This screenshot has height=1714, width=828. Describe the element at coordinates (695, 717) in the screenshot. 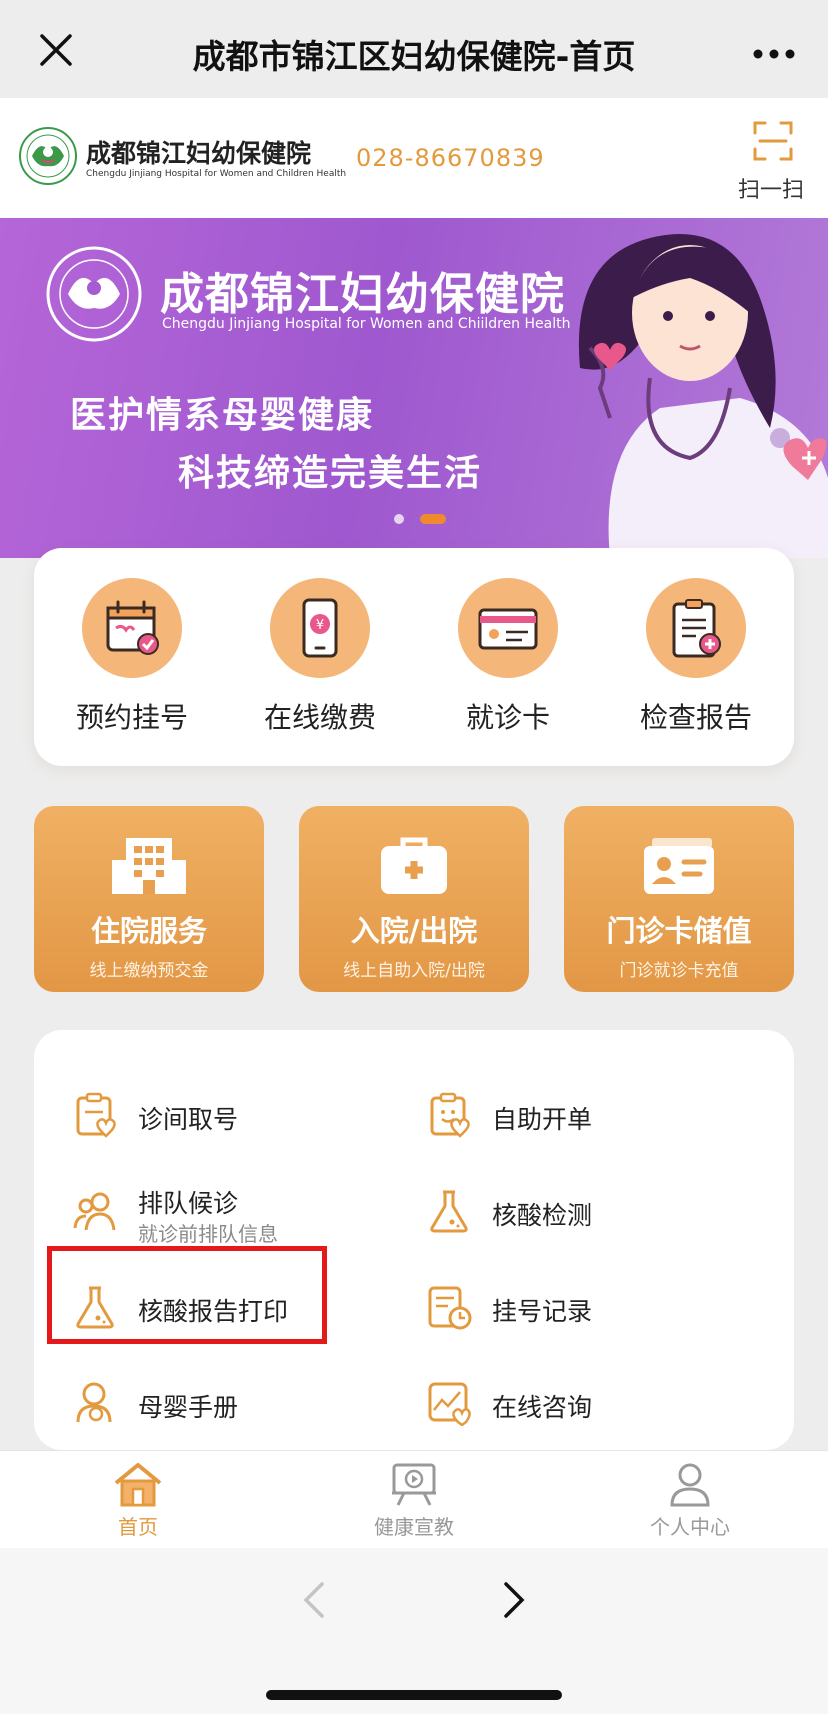

I see `quick-action-label: 检查报告` at that location.